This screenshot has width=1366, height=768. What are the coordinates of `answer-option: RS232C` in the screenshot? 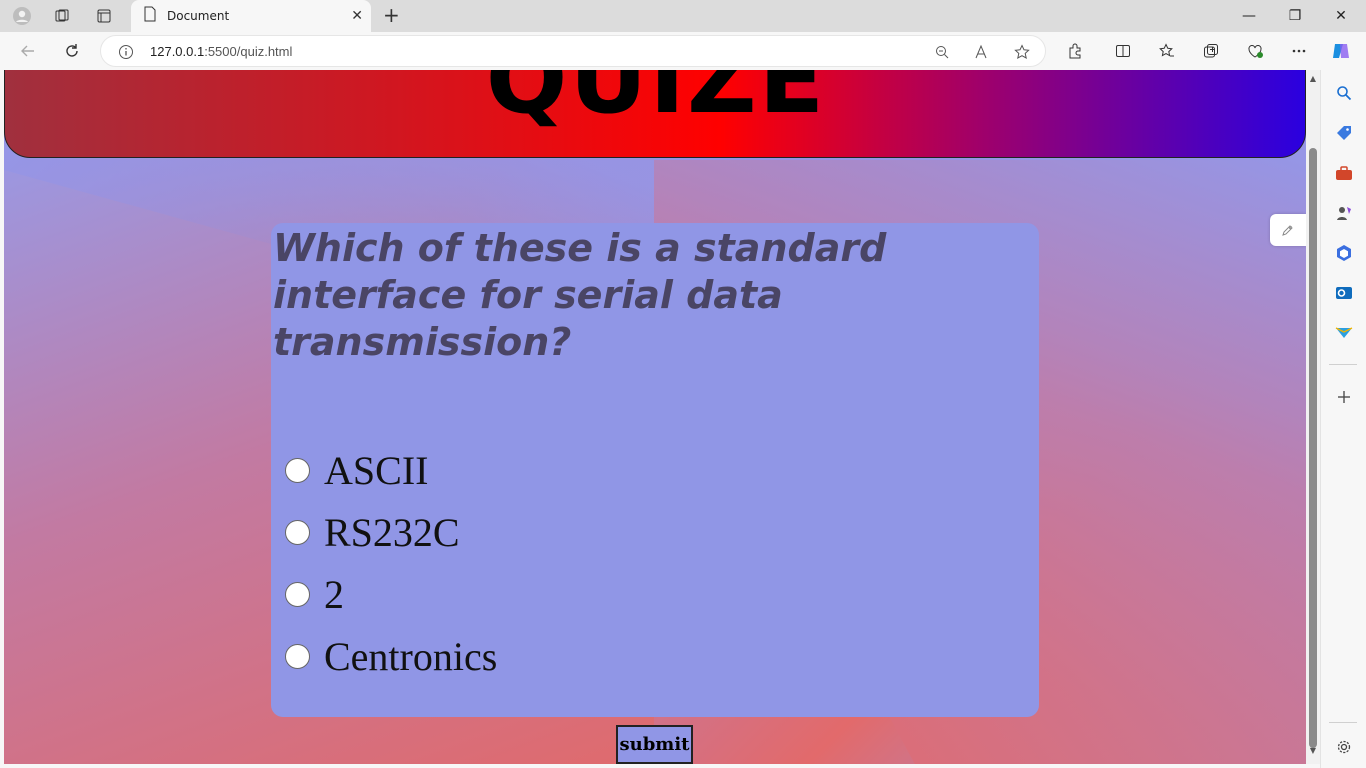 It's located at (391, 532).